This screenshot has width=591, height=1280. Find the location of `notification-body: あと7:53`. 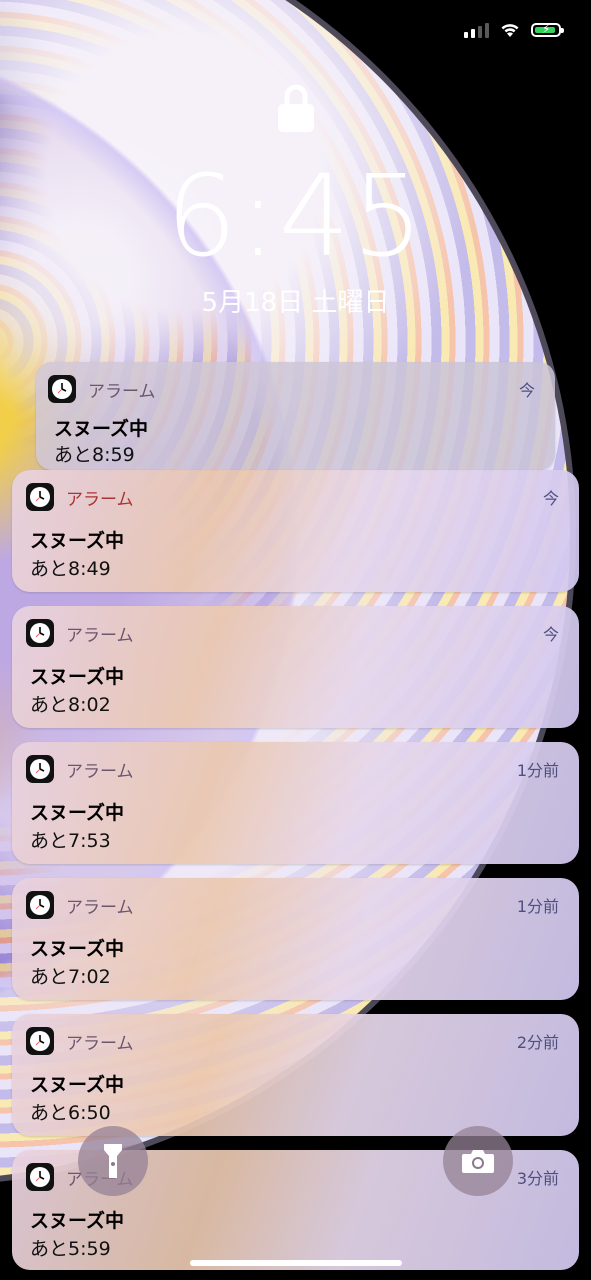

notification-body: あと7:53 is located at coordinates (70, 841).